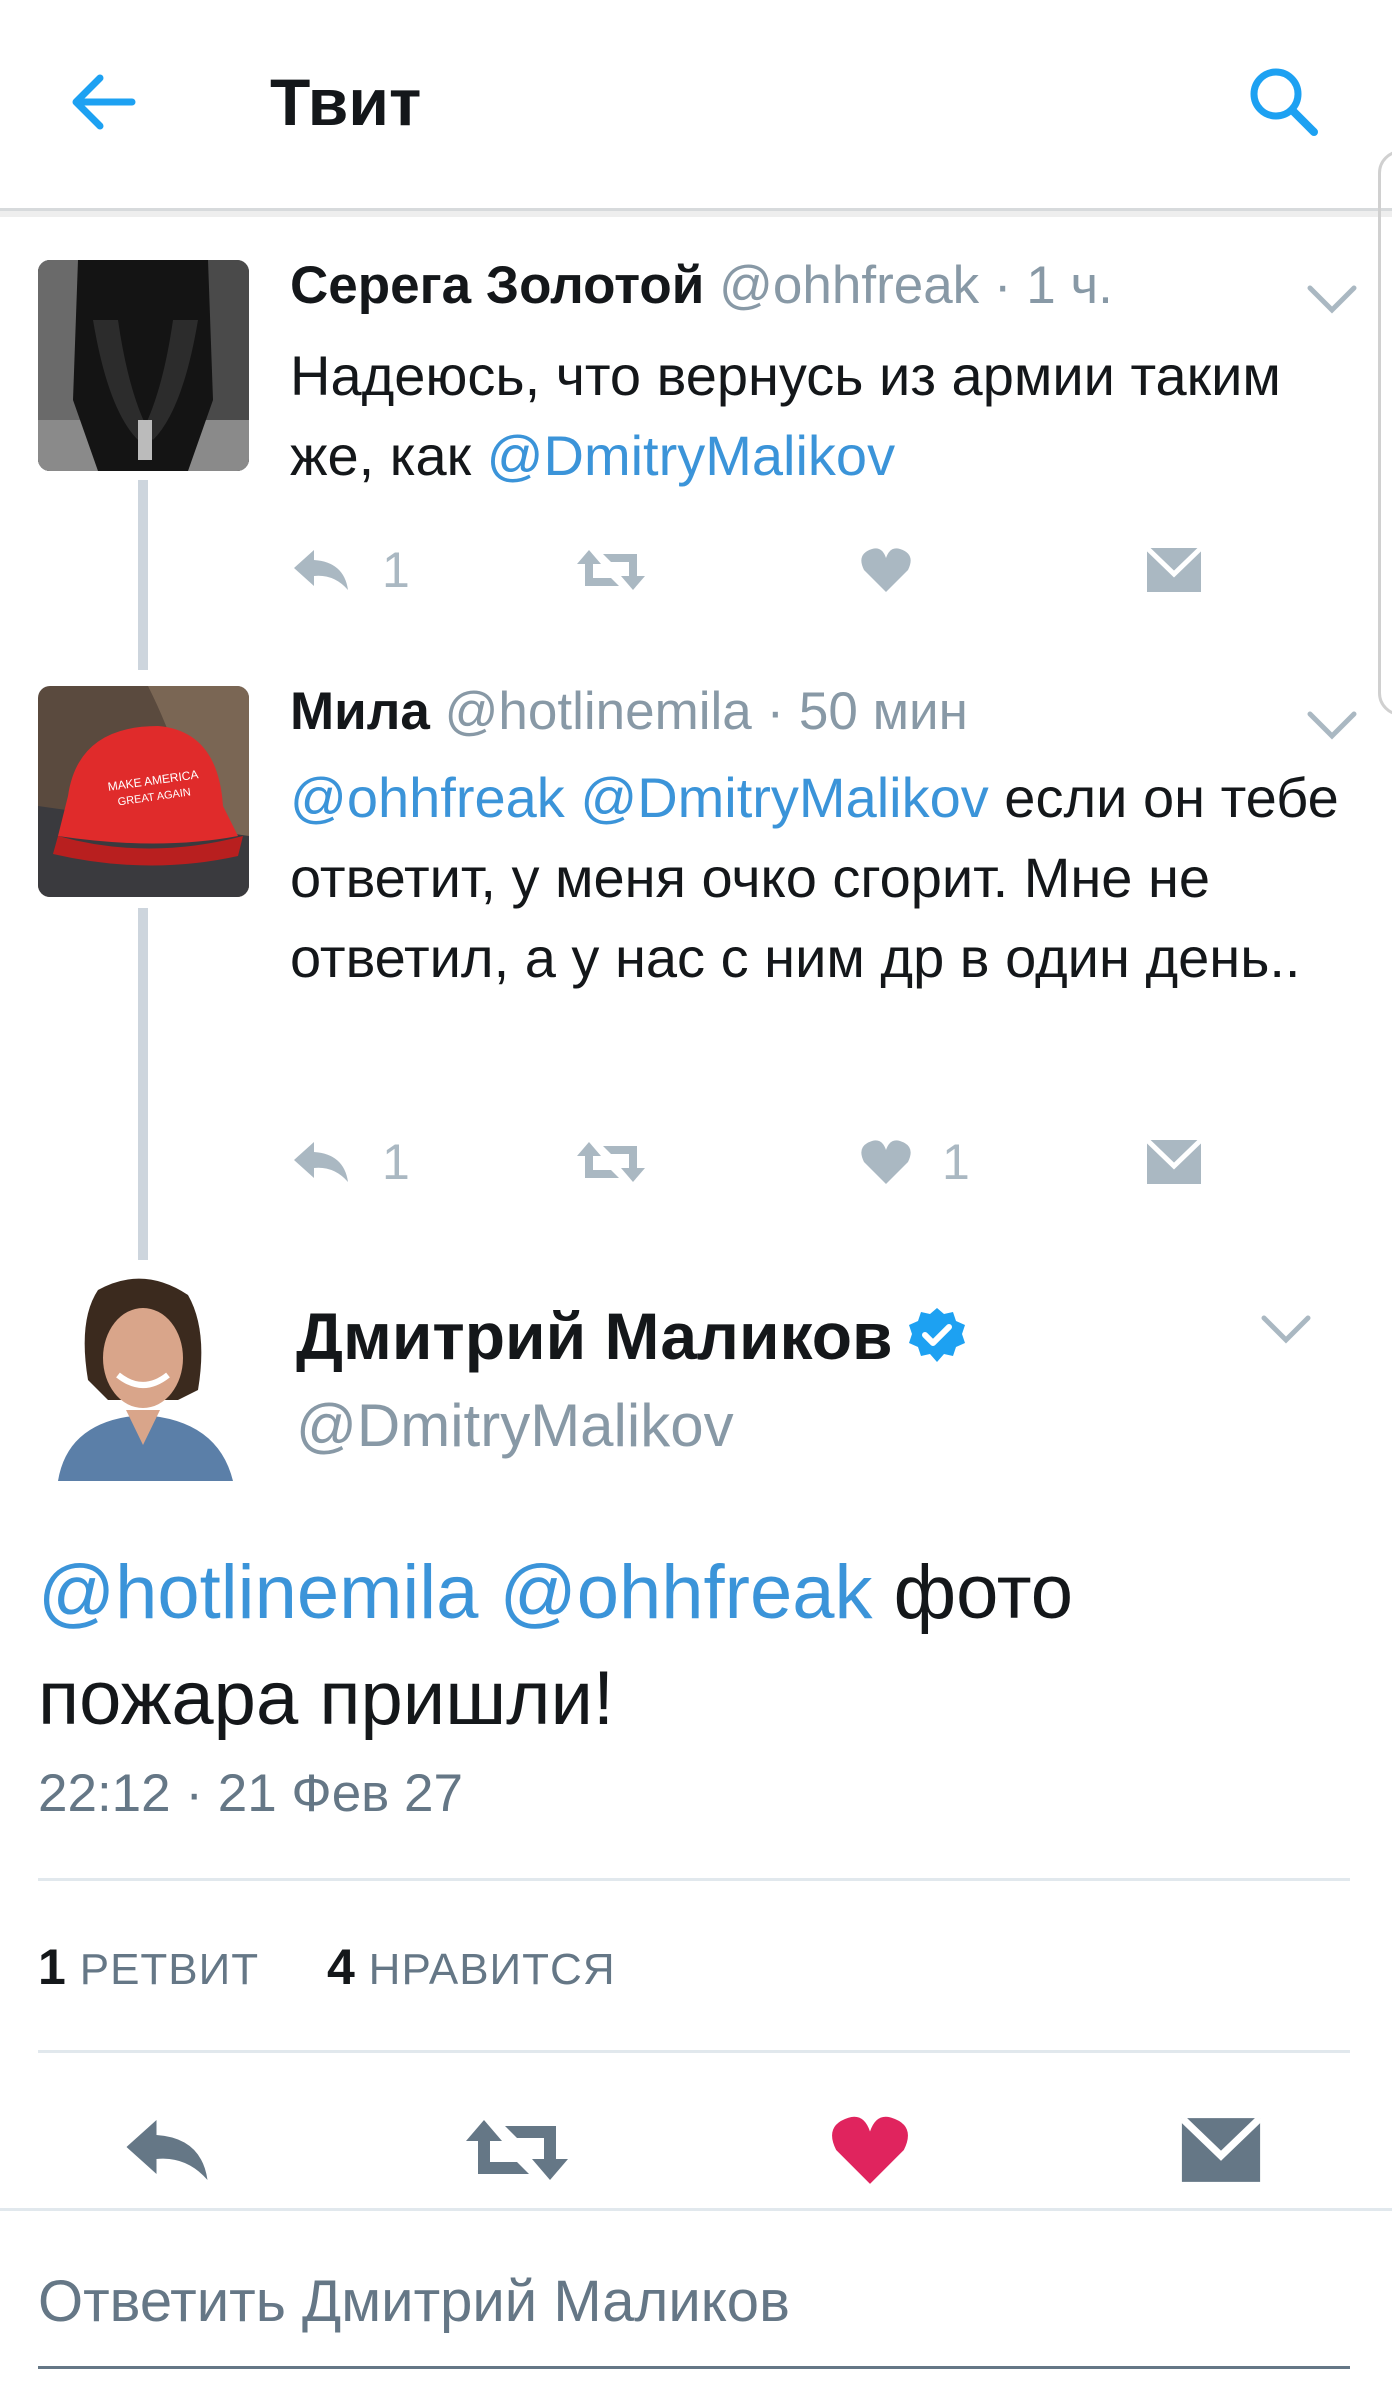  I want to click on tweet-header: Серега Золотой @ohhfreak · 1 ч., so click(701, 285).